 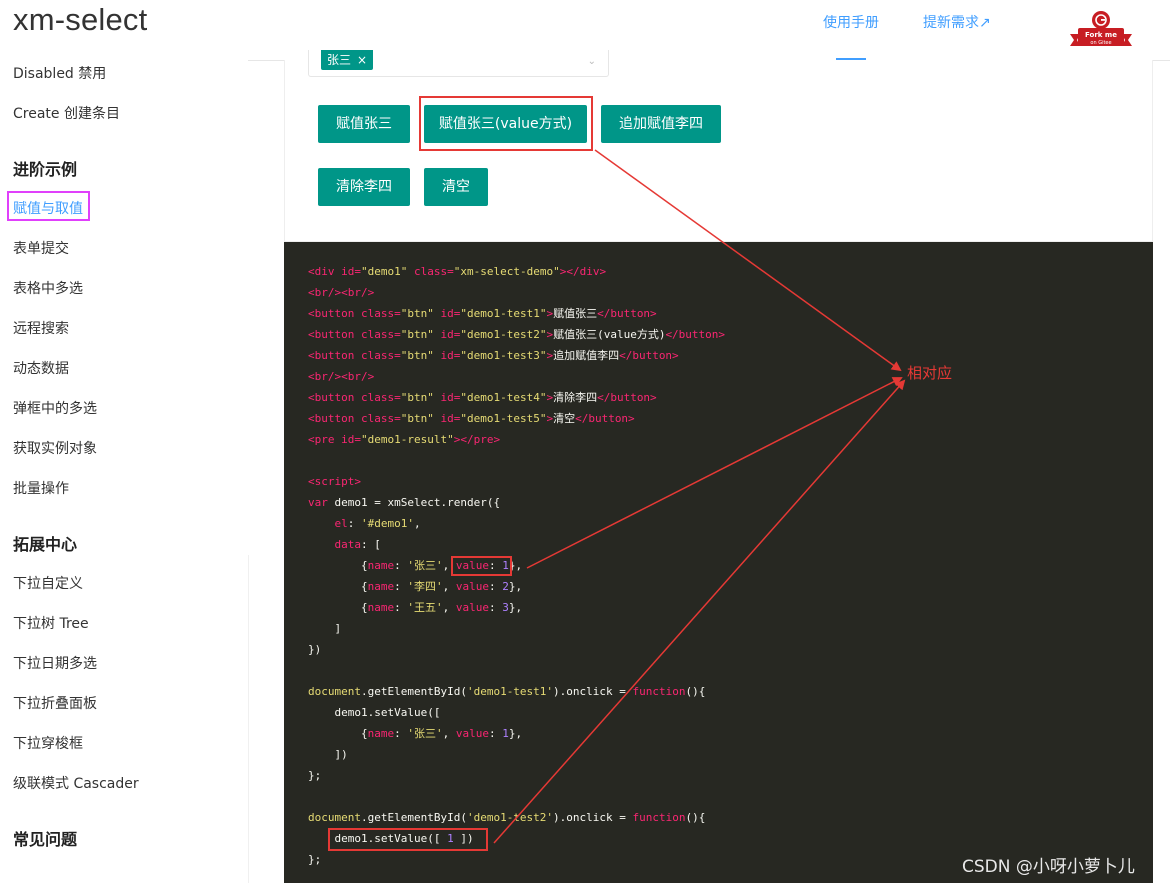 What do you see at coordinates (957, 22) in the screenshot?
I see `nav-feature-request: 提新需求↗` at bounding box center [957, 22].